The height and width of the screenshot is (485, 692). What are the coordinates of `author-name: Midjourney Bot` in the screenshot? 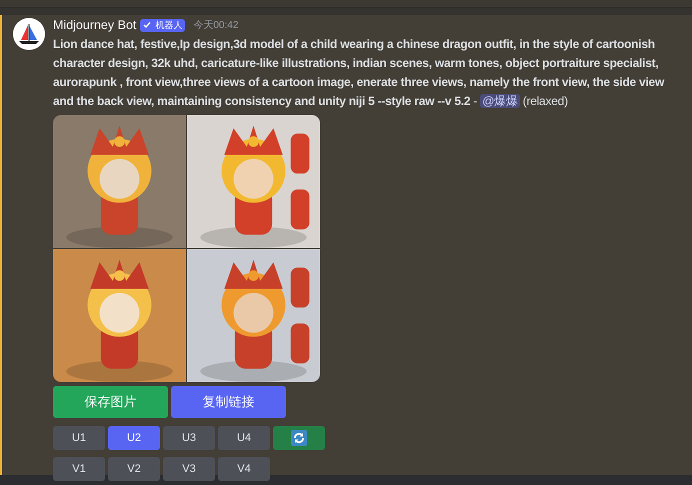 It's located at (94, 25).